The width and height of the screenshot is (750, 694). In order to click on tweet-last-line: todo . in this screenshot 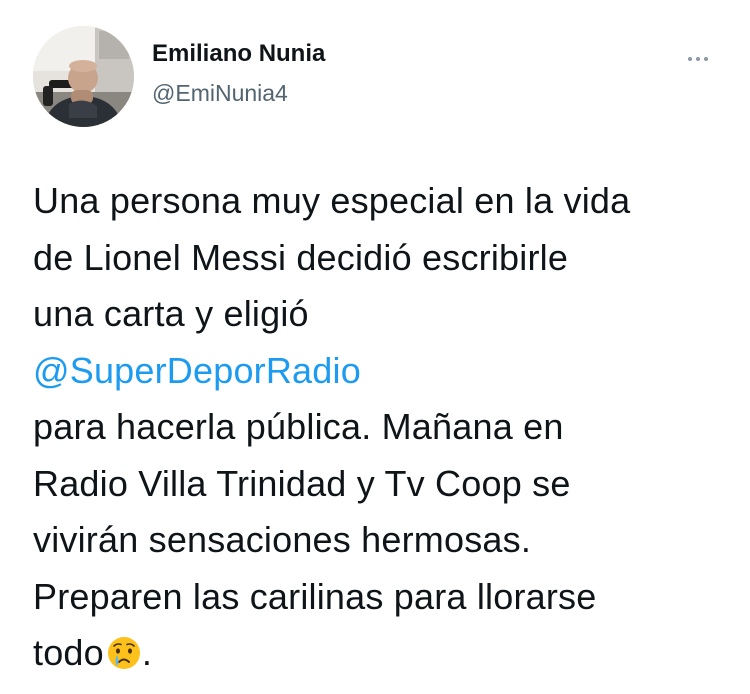, I will do `click(383, 653)`.